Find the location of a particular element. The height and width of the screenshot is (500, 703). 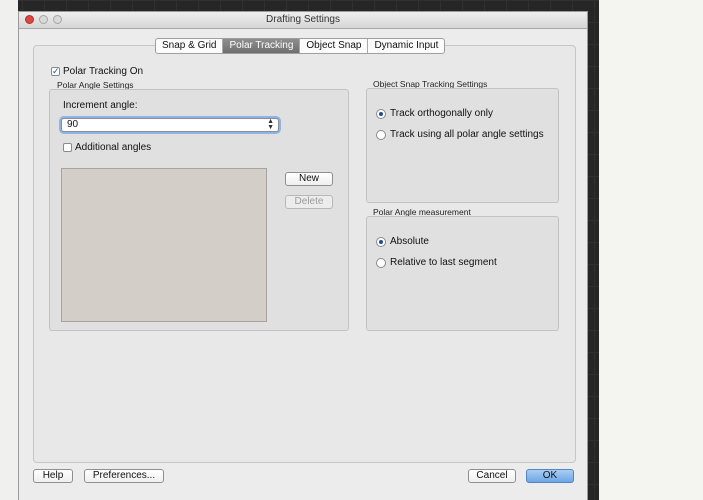

track-all-polar-radio is located at coordinates (381, 135).